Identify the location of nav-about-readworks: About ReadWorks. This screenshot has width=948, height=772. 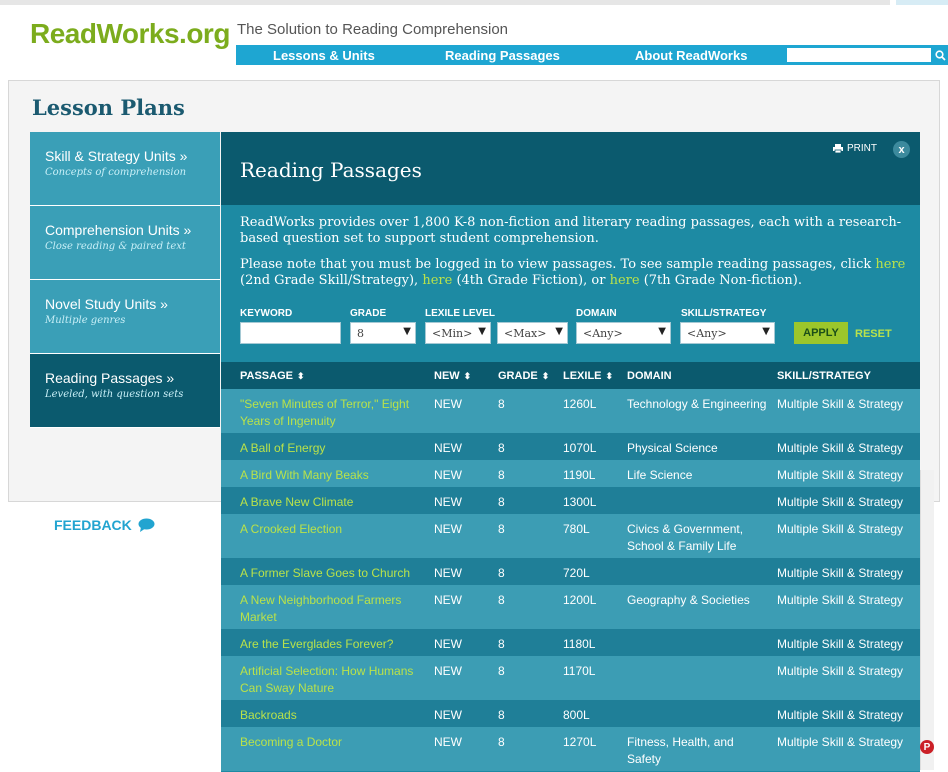
(691, 55).